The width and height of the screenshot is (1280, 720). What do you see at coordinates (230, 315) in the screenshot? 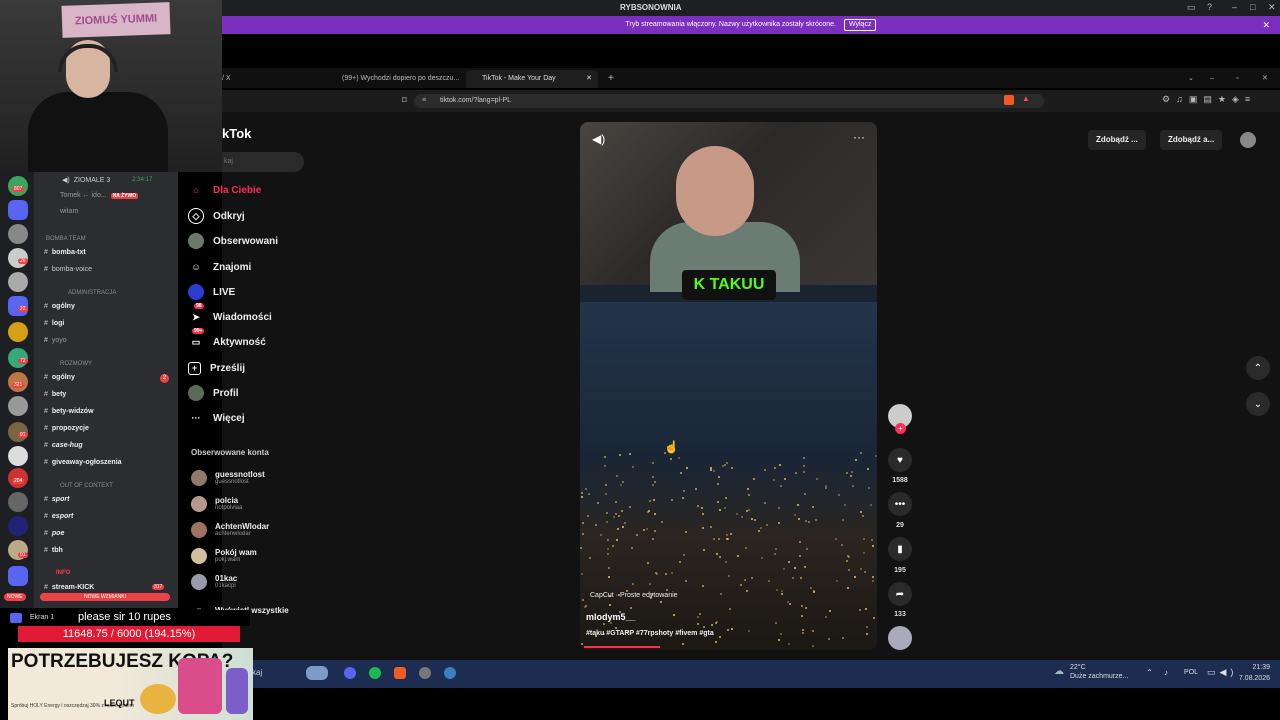
I see `nav-messages: ➤ 98 Wiadomości` at bounding box center [230, 315].